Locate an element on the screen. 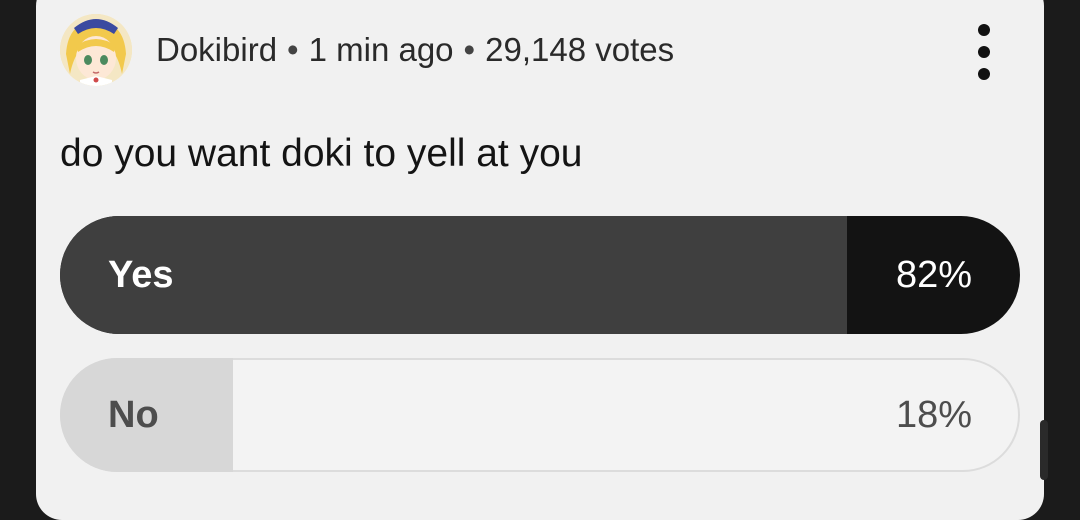 This screenshot has width=1080, height=520. author-name: Dokibird is located at coordinates (216, 50).